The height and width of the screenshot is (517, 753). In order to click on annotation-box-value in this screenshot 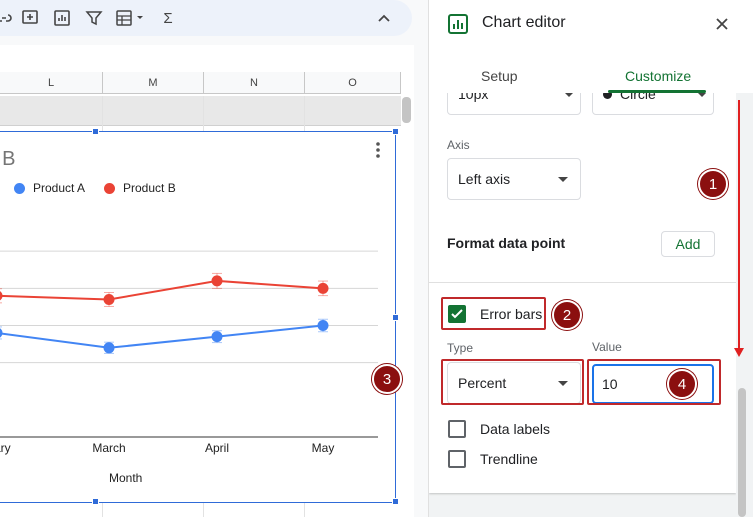, I will do `click(654, 382)`.